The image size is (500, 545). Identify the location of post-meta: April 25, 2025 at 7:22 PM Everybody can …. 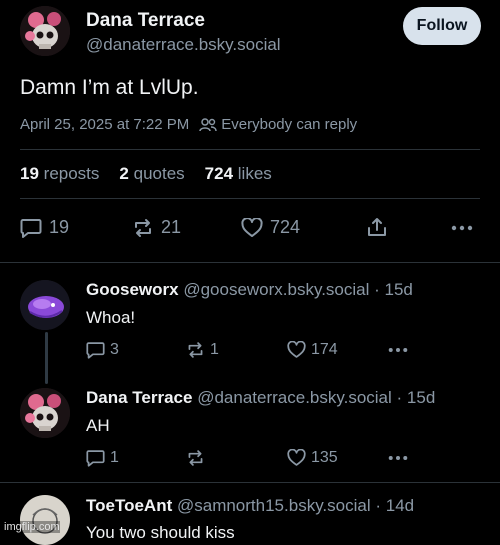
(188, 124).